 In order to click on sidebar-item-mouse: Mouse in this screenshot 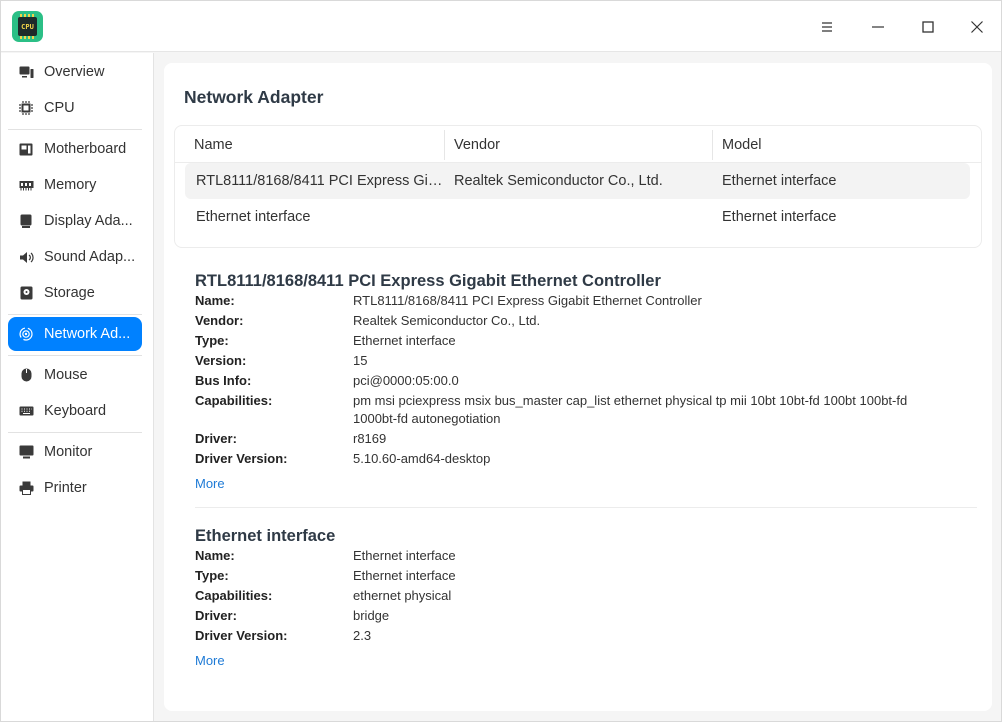, I will do `click(75, 375)`.